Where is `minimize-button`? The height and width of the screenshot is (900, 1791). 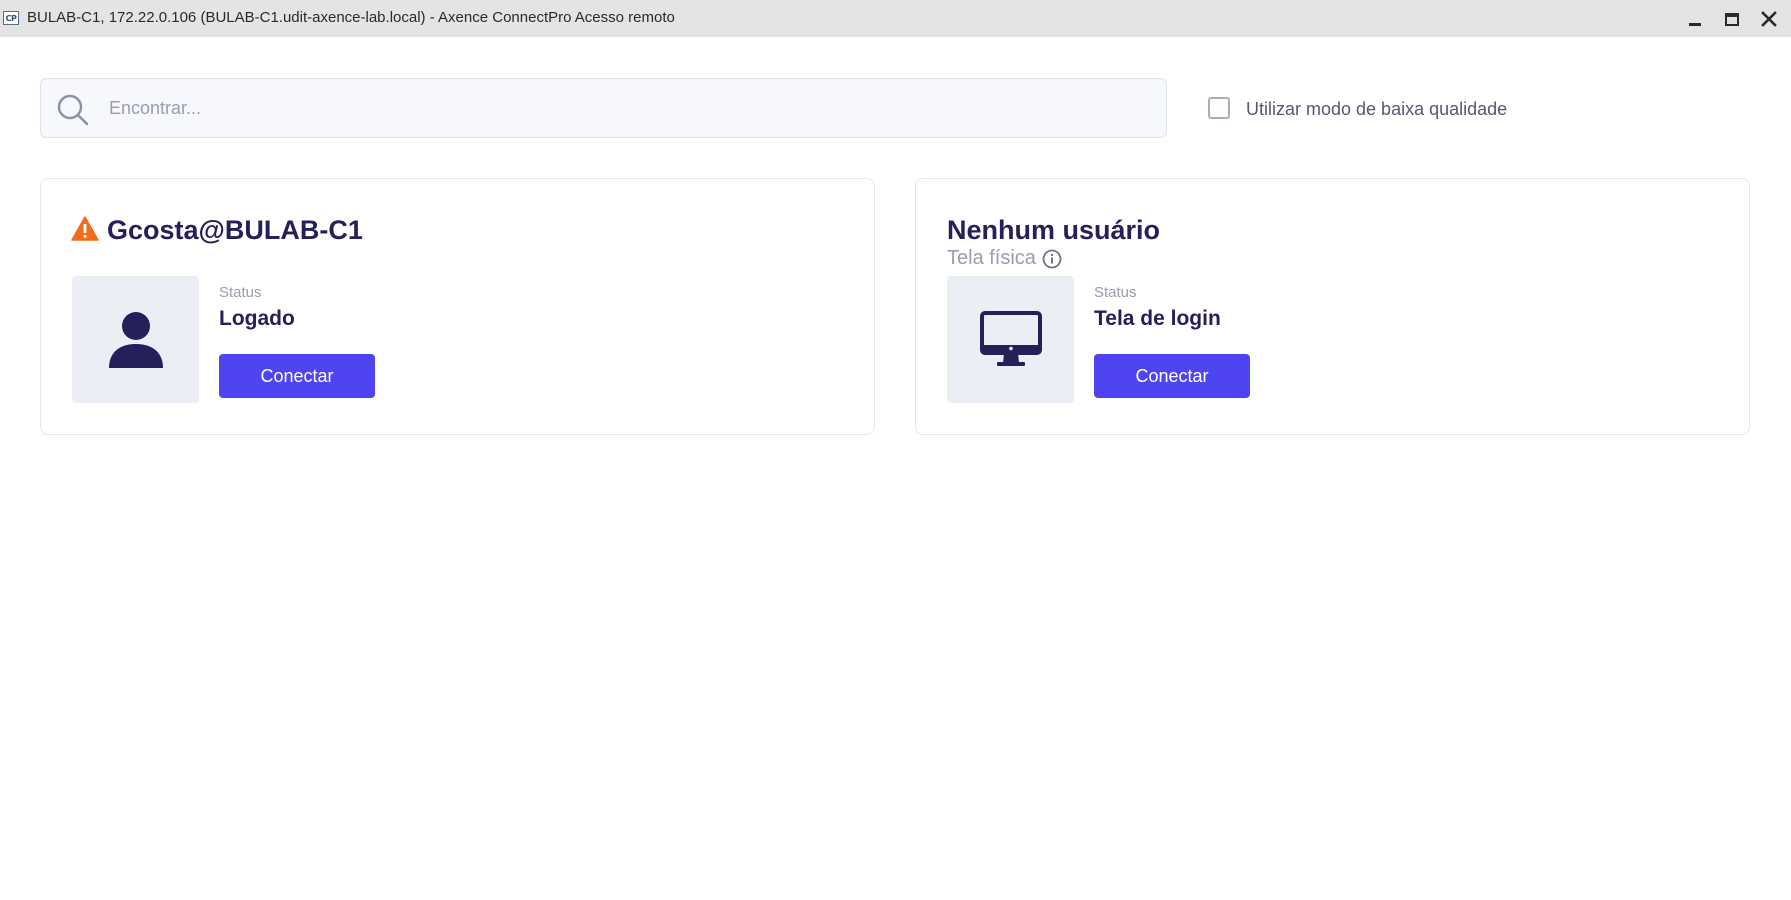 minimize-button is located at coordinates (1695, 19).